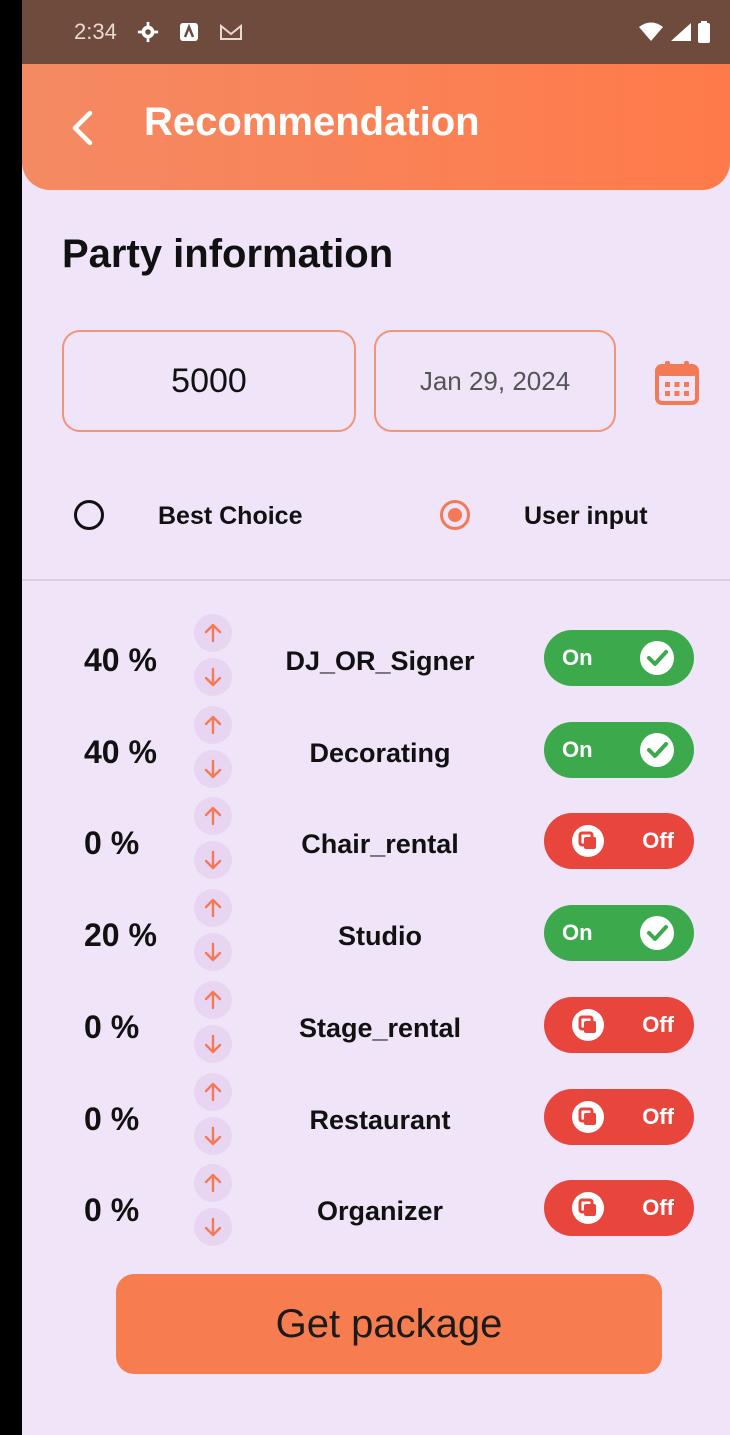 The height and width of the screenshot is (1435, 730). Describe the element at coordinates (380, 1027) in the screenshot. I see `service-name: Stage_rental` at that location.